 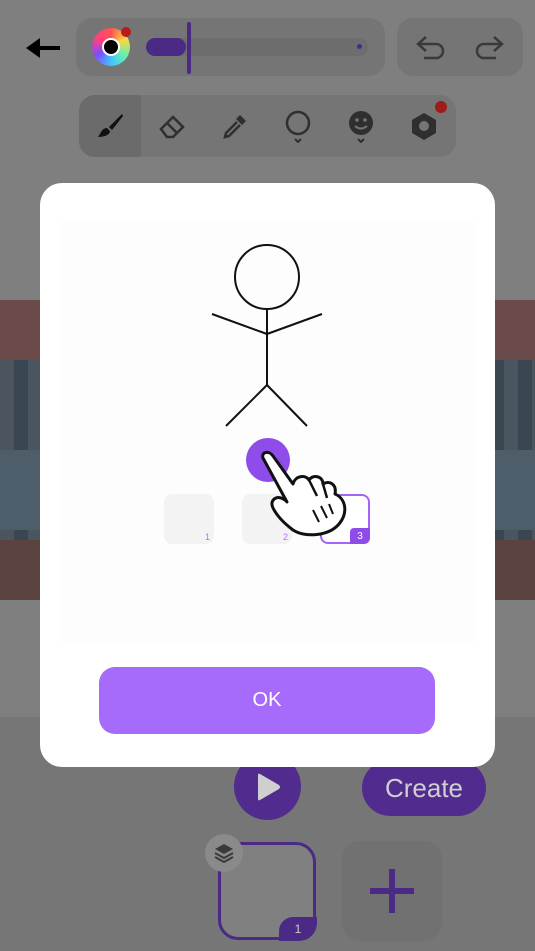 I want to click on undo-icon, so click(x=430, y=48).